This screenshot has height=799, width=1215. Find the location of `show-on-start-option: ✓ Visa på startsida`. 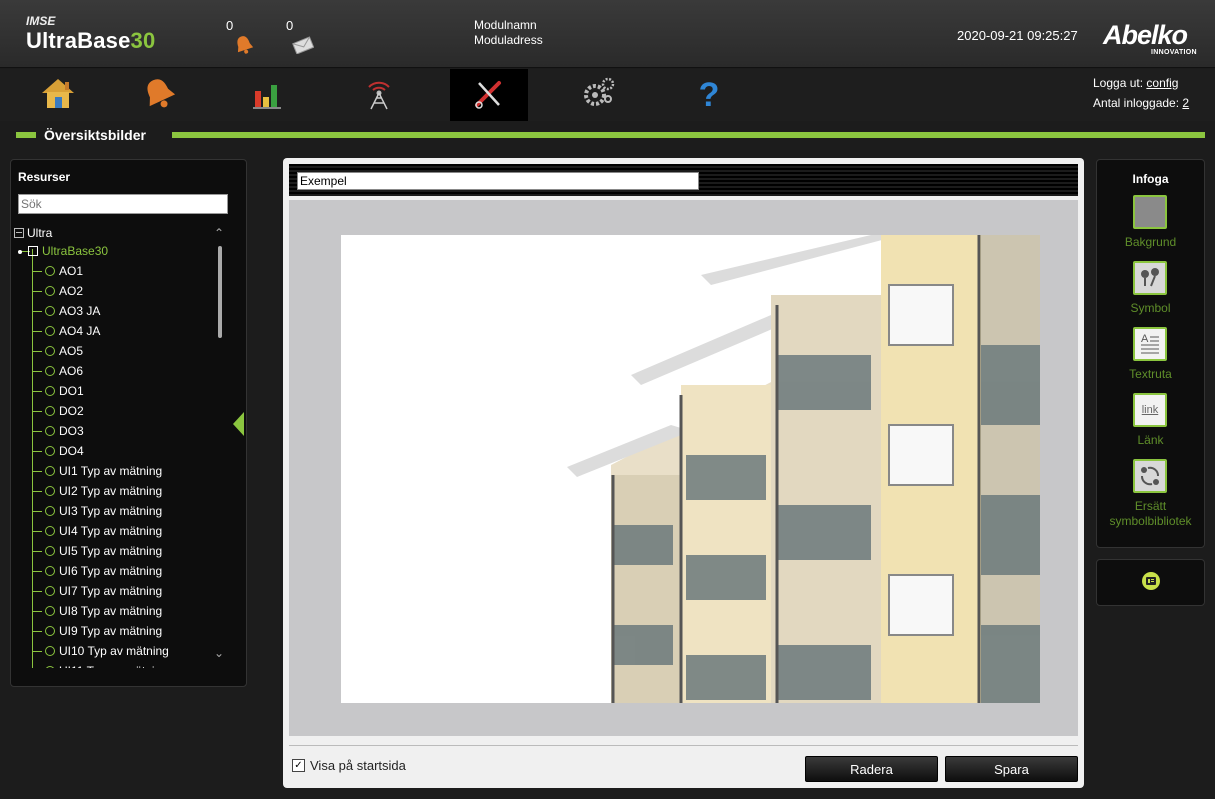

show-on-start-option: ✓ Visa på startsida is located at coordinates (349, 765).